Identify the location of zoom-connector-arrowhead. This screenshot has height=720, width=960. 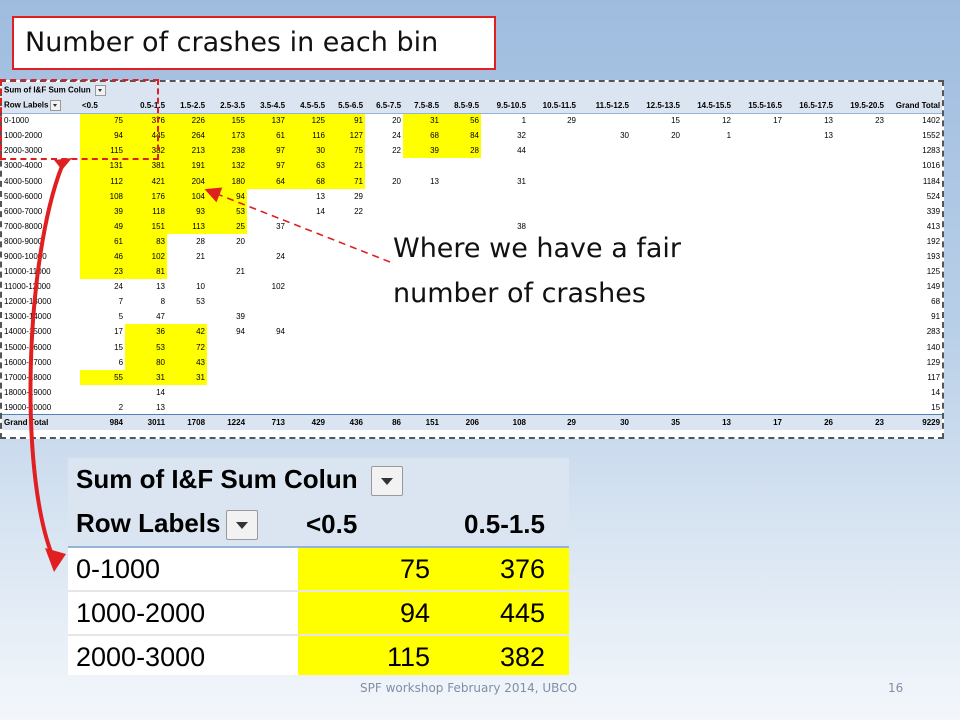
(55, 560).